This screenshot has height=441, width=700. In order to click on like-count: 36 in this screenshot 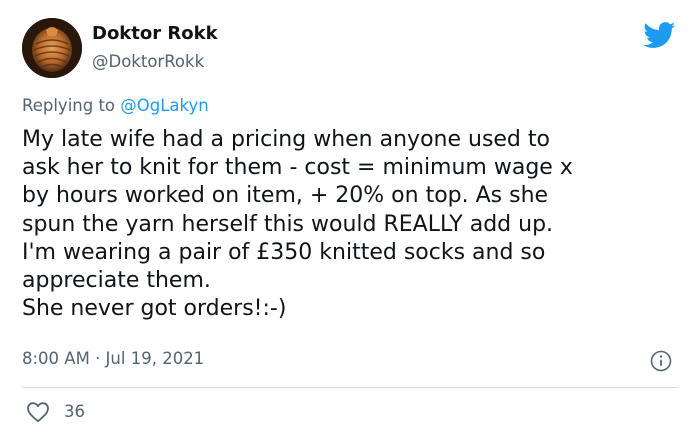, I will do `click(74, 411)`.